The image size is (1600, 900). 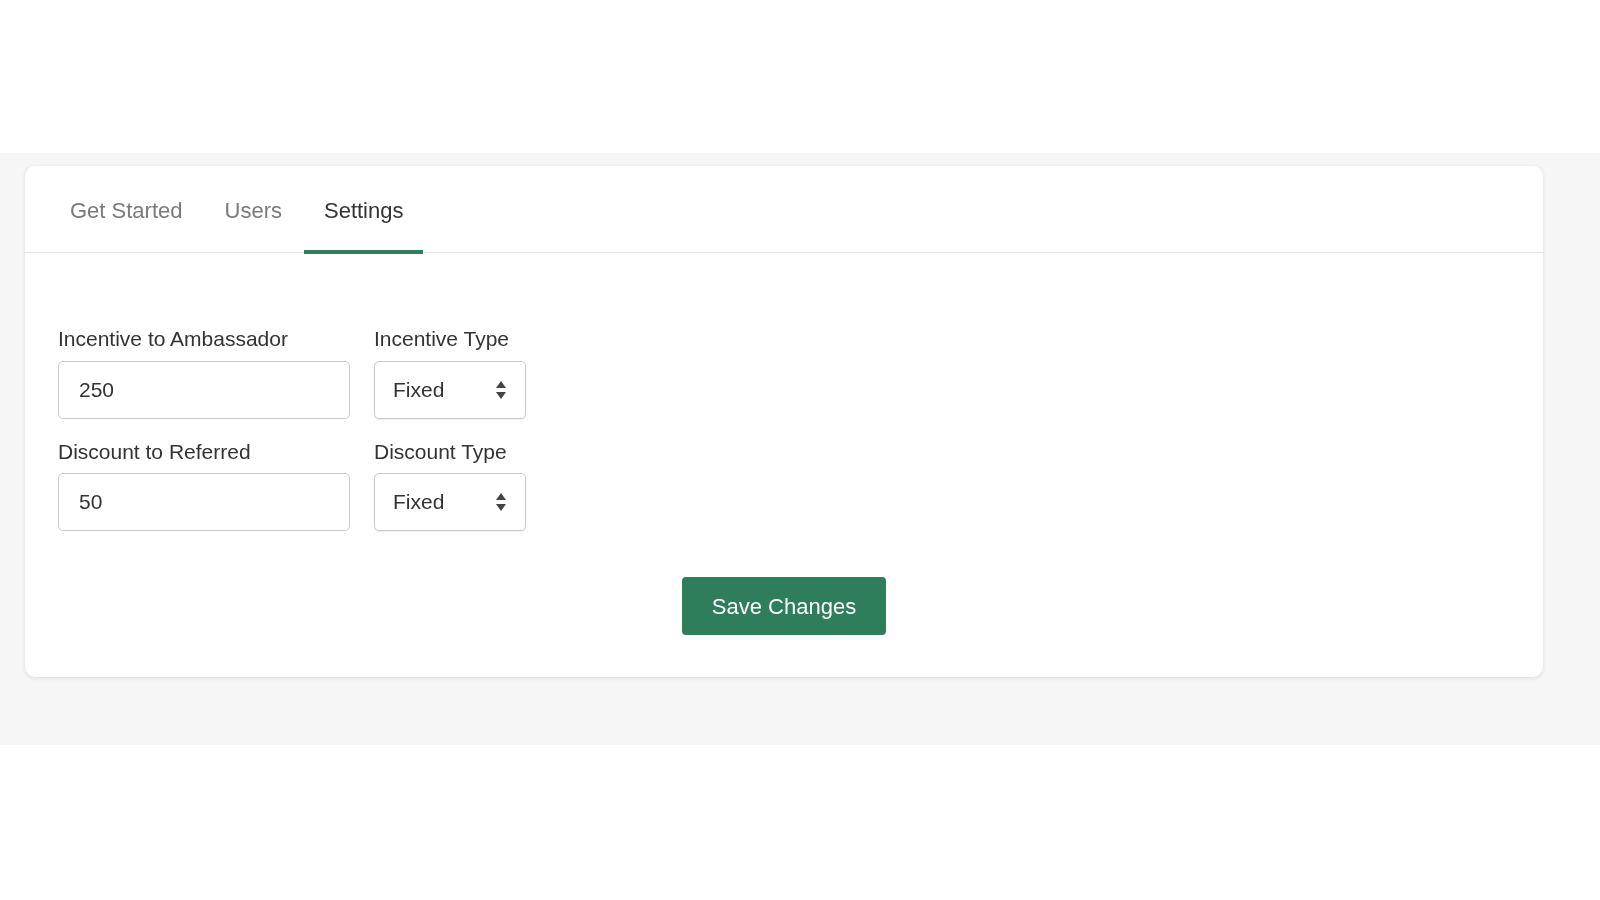 What do you see at coordinates (442, 339) in the screenshot?
I see `field-label: Incentive Type` at bounding box center [442, 339].